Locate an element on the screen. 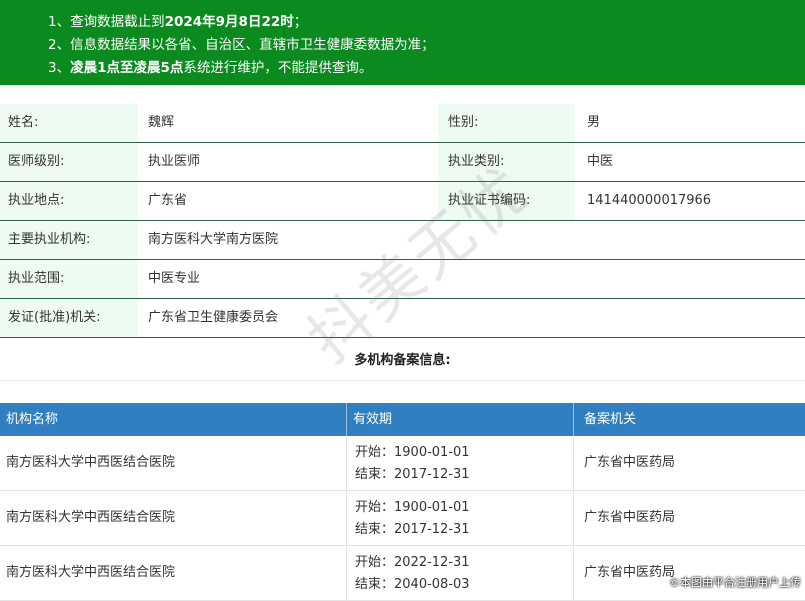 Image resolution: width=805 pixels, height=601 pixels. info-row: 执业范围: 中医专业 is located at coordinates (402, 279).